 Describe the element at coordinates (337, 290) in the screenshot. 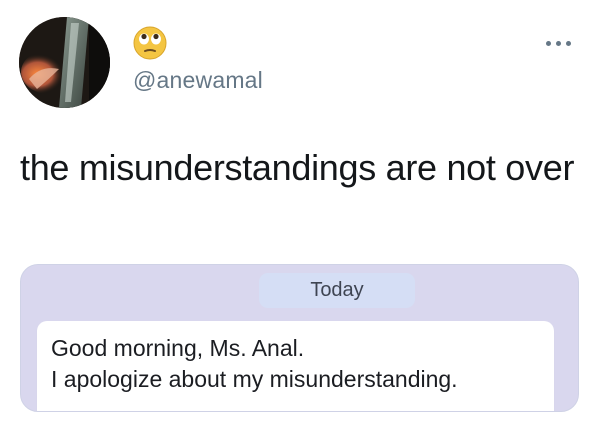

I see `date-pill: Today` at that location.